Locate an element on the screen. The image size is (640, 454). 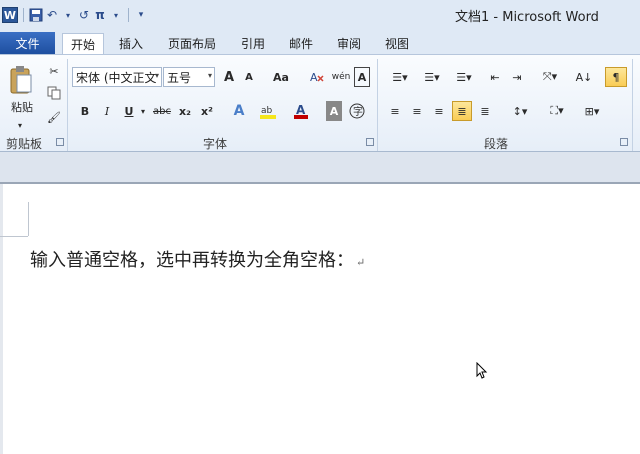
align-center-icon: ≡ is located at coordinates (417, 111).